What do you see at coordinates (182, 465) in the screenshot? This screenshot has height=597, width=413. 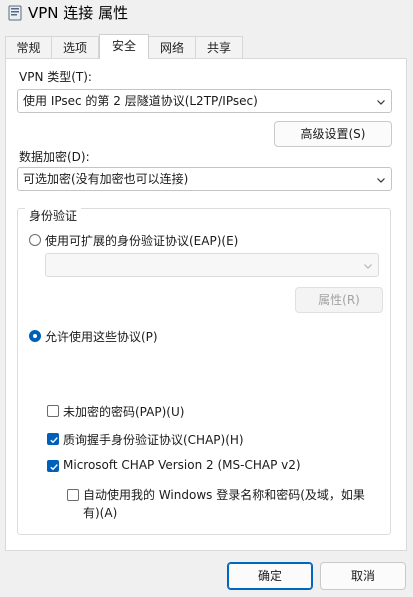 I see `mschap-v2-checkbox-label: Microsoft CHAP Version 2 (MS-CHAP v2)` at bounding box center [182, 465].